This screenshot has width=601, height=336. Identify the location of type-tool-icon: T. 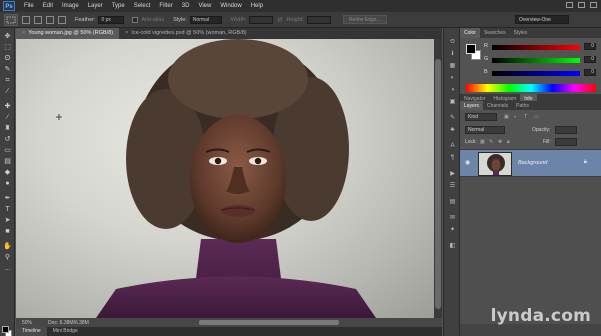
(7, 209).